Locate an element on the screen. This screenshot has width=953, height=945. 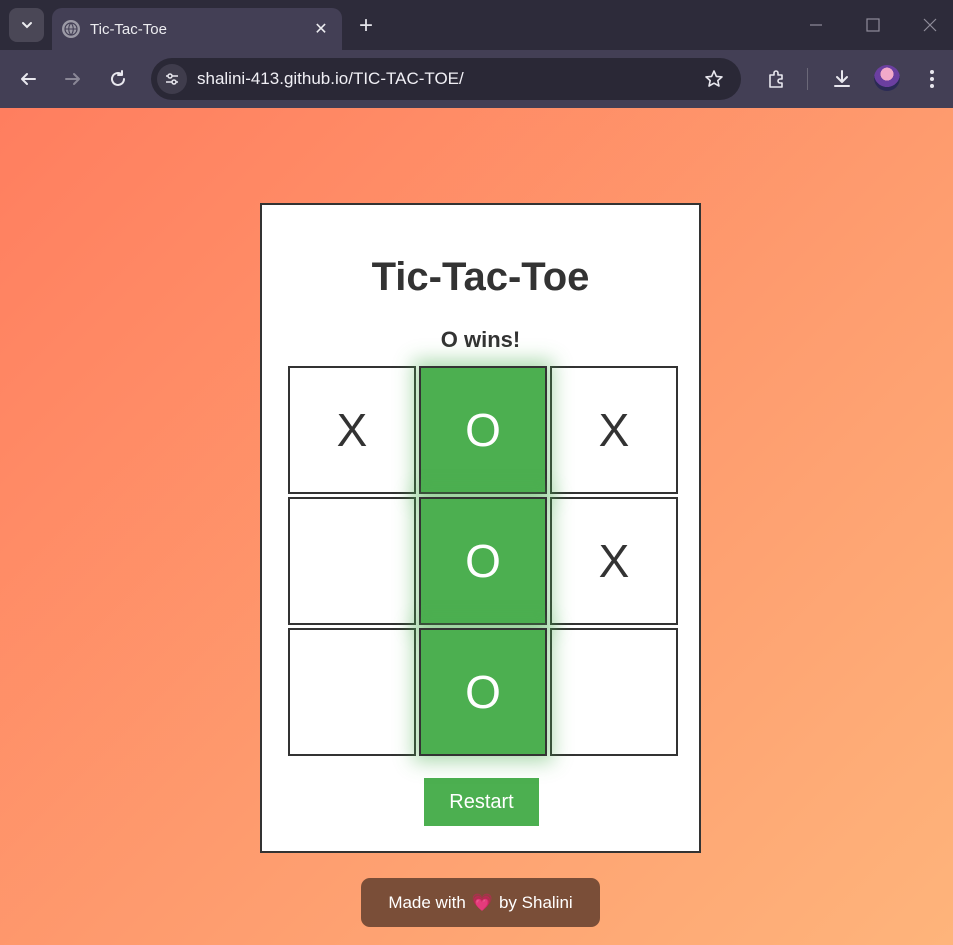
tab-search-button is located at coordinates (26, 25).